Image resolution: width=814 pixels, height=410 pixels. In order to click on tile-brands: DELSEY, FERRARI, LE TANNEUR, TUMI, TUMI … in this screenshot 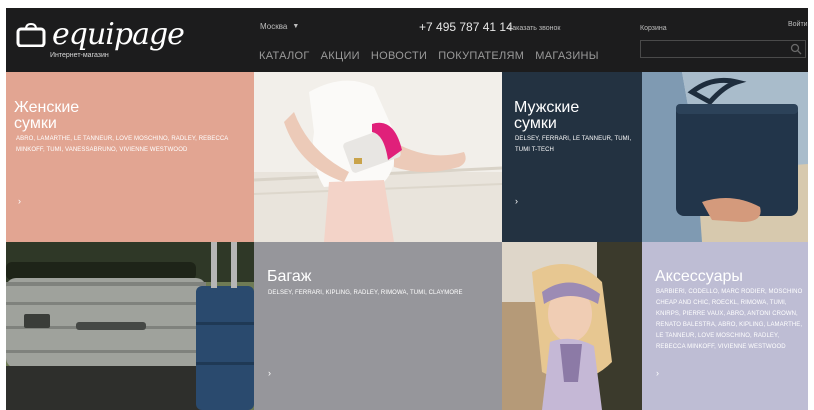, I will do `click(573, 144)`.